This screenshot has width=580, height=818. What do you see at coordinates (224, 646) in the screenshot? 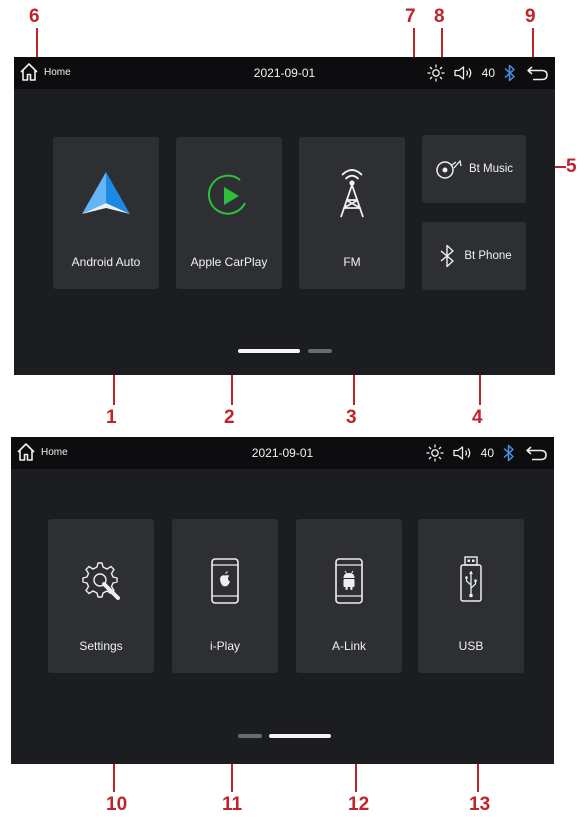
I see `iplay-label: i-Play` at bounding box center [224, 646].